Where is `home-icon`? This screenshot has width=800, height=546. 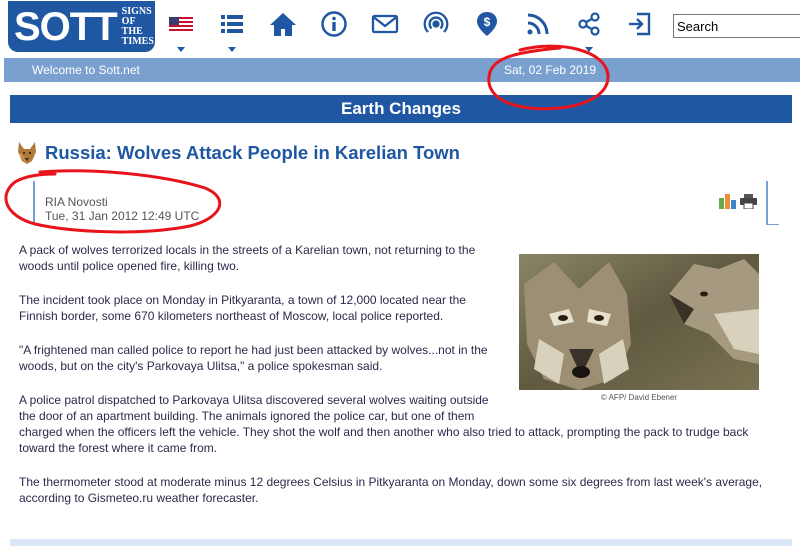 home-icon is located at coordinates (283, 27).